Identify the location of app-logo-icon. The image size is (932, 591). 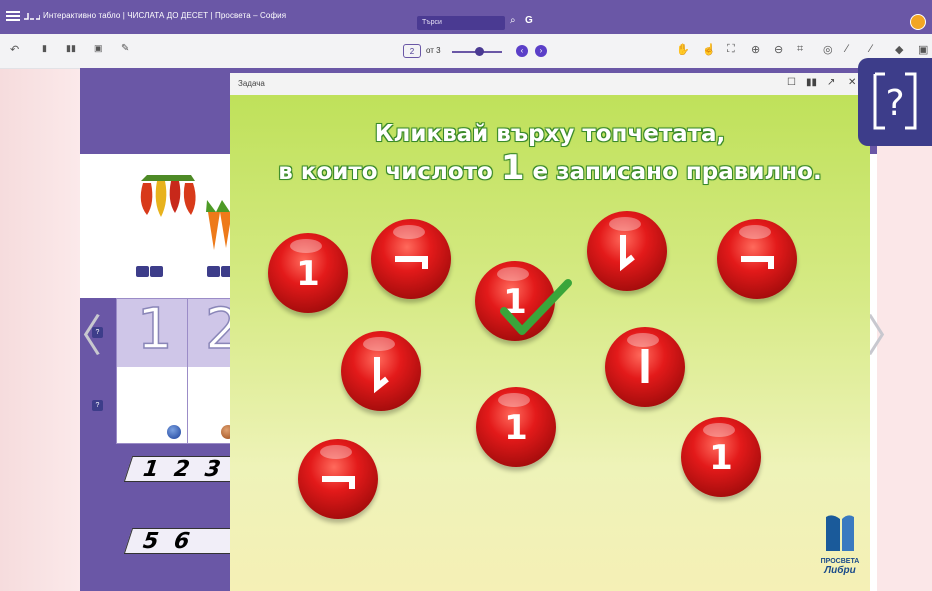
(32, 16).